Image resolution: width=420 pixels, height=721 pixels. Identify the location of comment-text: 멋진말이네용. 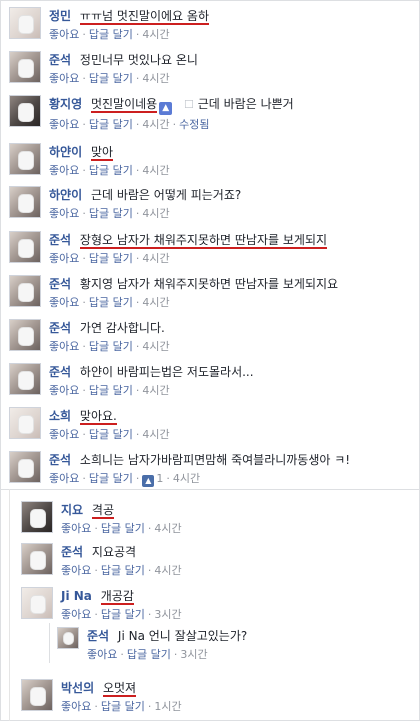
(124, 105).